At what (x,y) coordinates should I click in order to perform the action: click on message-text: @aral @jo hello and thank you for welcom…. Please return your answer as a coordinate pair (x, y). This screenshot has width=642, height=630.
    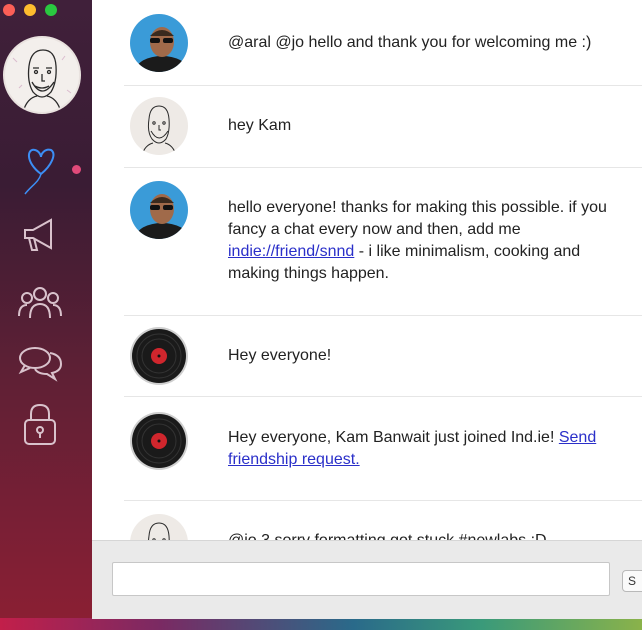
    Looking at the image, I should click on (410, 42).